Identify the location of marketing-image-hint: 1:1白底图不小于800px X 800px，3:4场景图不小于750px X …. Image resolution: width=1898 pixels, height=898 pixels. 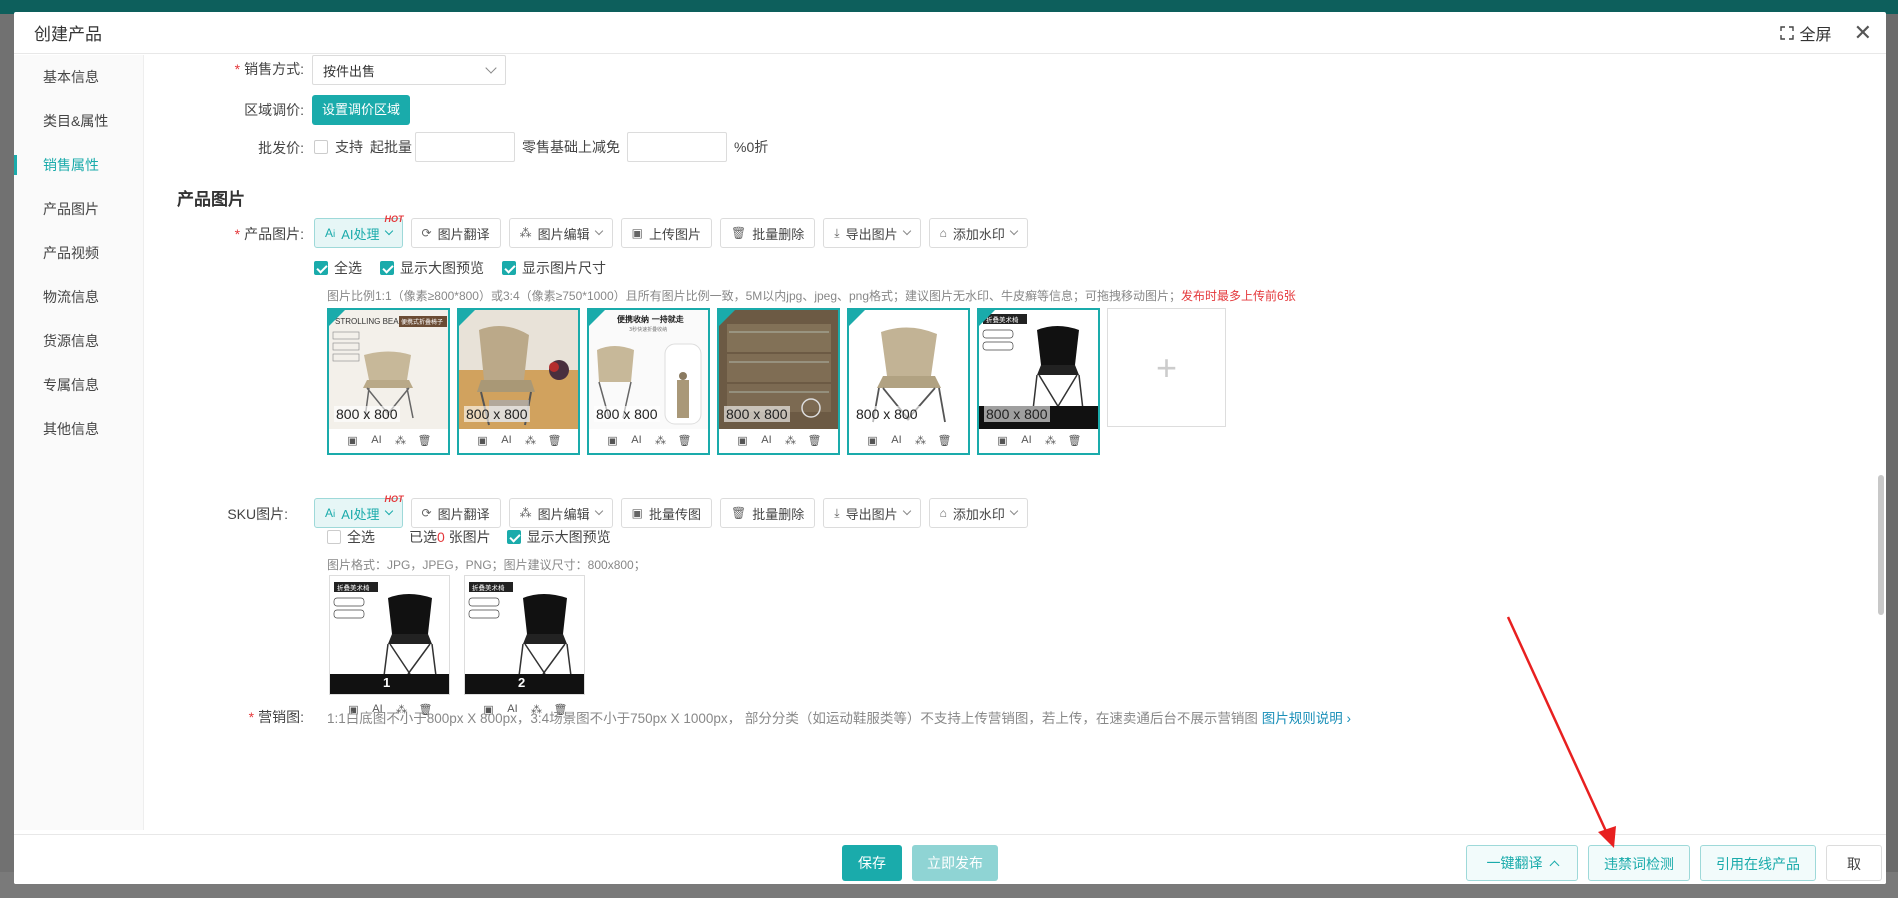
(839, 718).